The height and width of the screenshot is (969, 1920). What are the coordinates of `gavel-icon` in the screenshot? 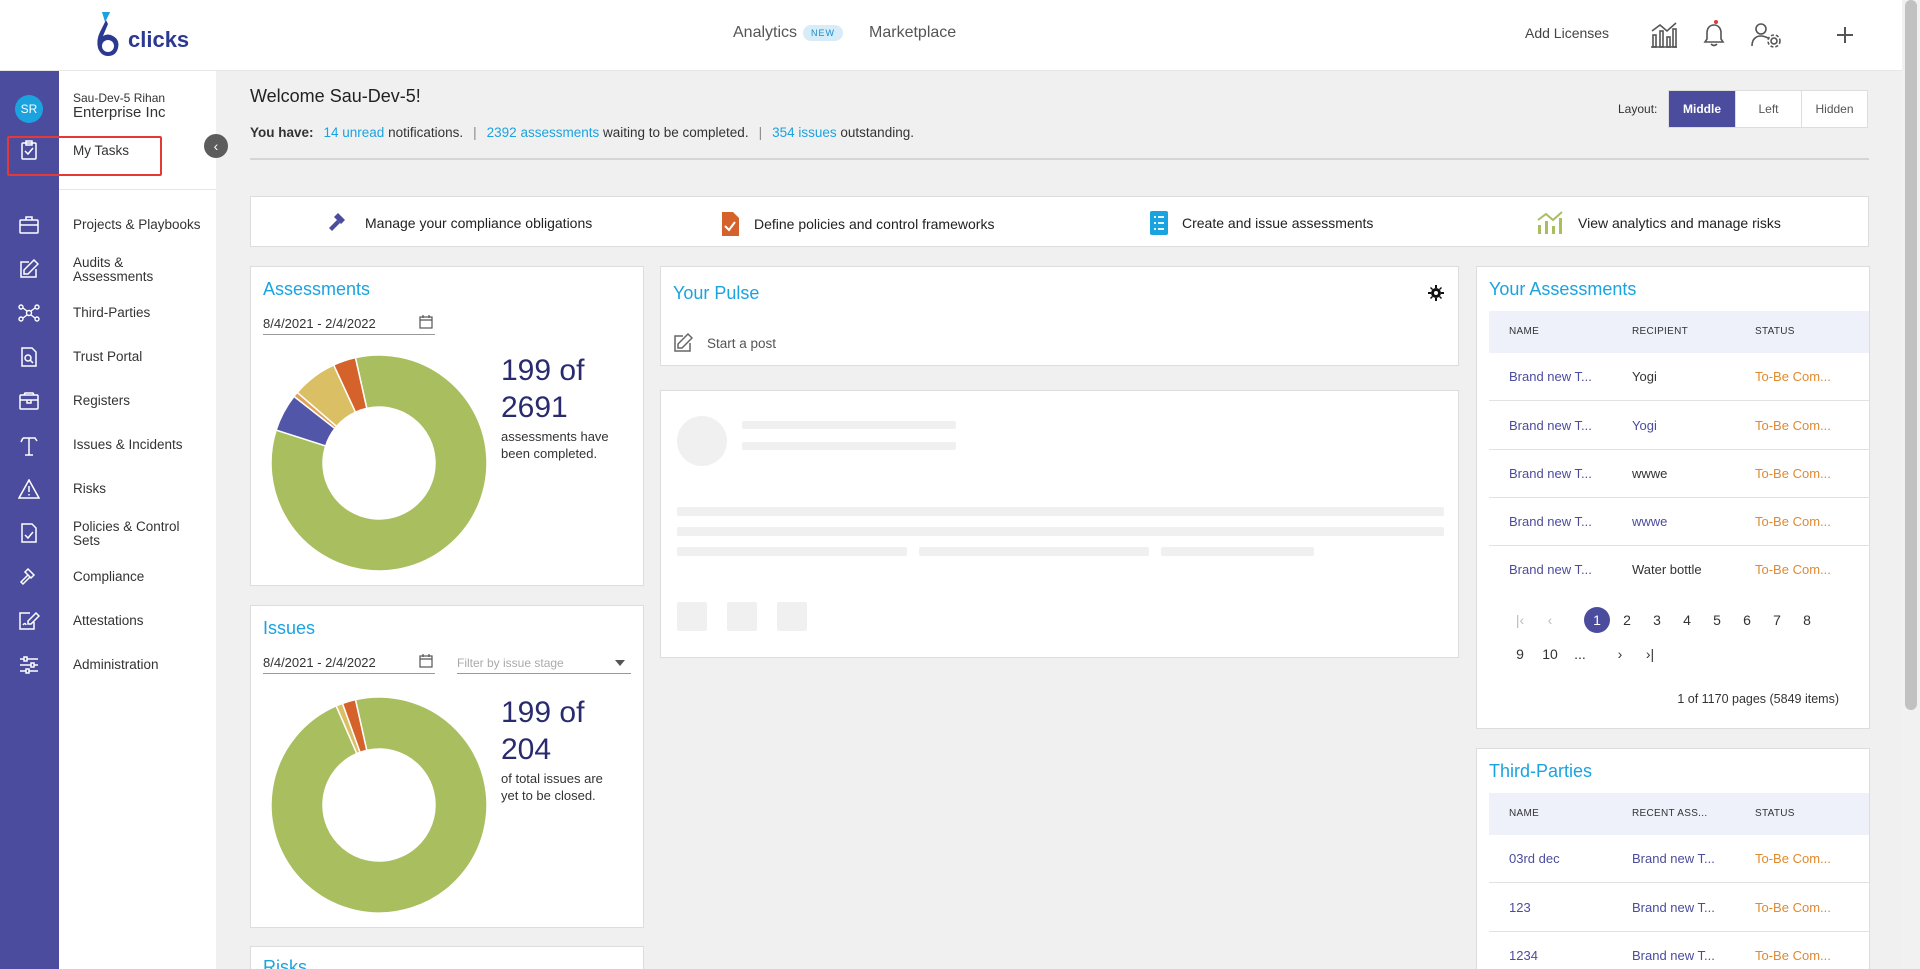 It's located at (29, 577).